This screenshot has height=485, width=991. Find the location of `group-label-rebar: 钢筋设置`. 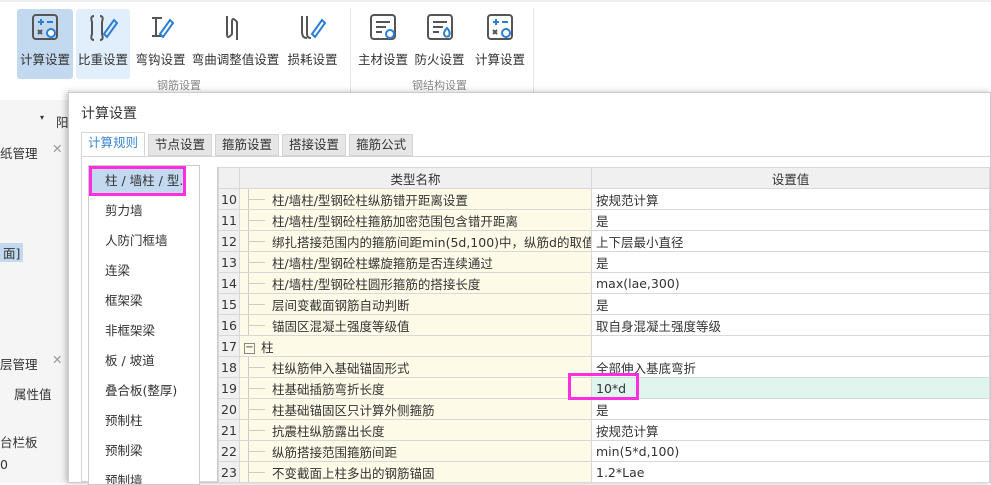

group-label-rebar: 钢筋设置 is located at coordinates (179, 85).